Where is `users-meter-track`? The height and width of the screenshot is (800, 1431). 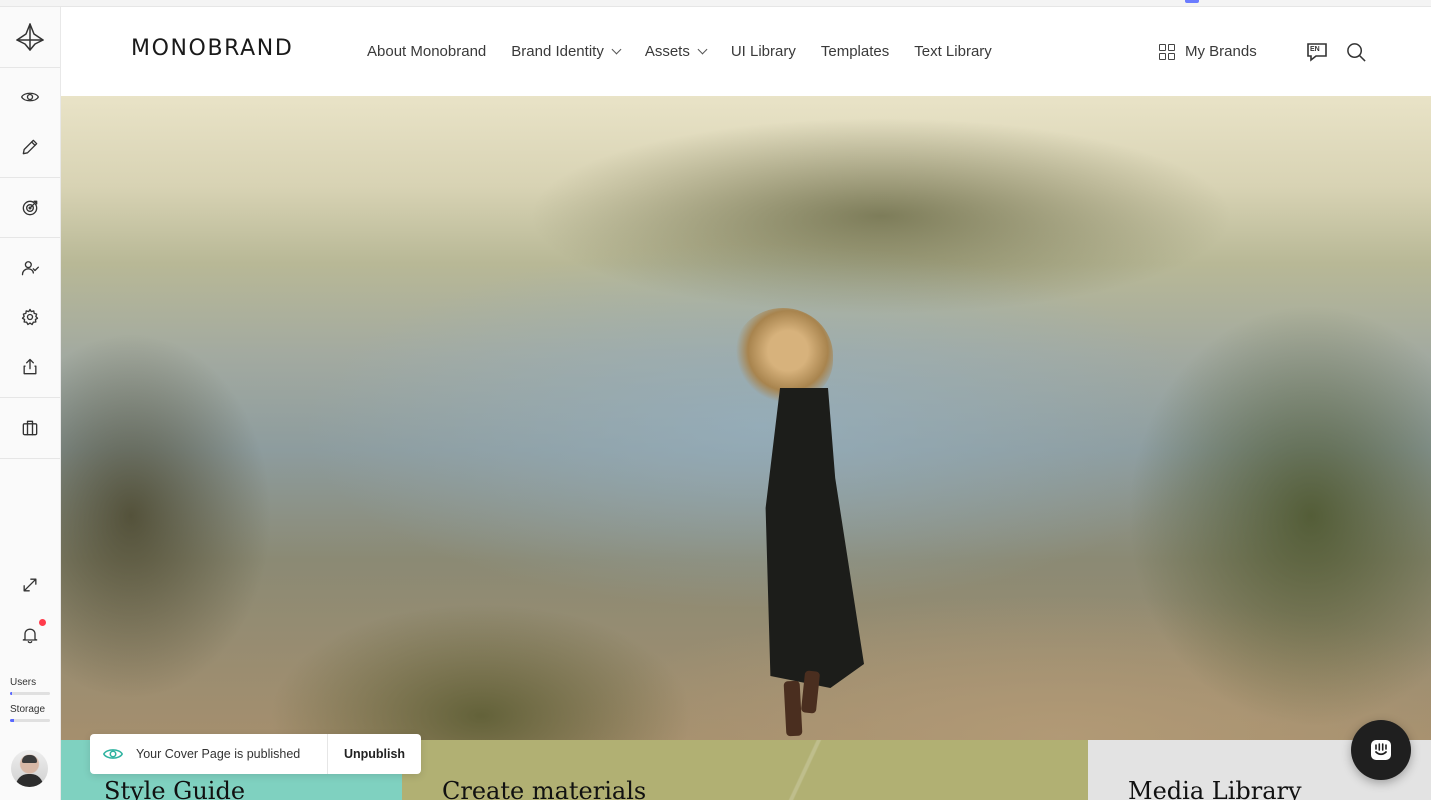
users-meter-track is located at coordinates (30, 693).